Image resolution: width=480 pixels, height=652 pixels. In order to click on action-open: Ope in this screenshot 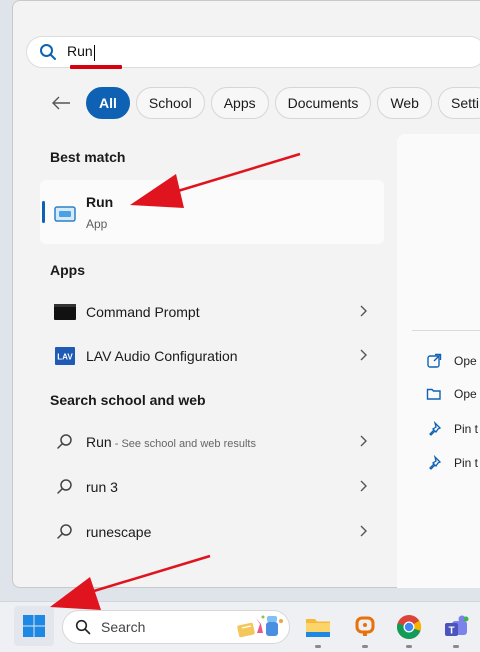, I will do `click(451, 361)`.